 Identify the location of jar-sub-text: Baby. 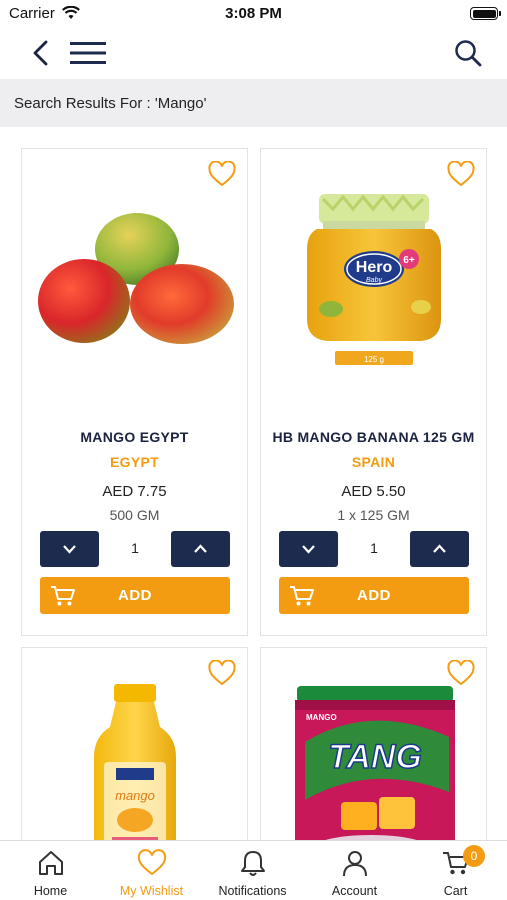
(374, 280).